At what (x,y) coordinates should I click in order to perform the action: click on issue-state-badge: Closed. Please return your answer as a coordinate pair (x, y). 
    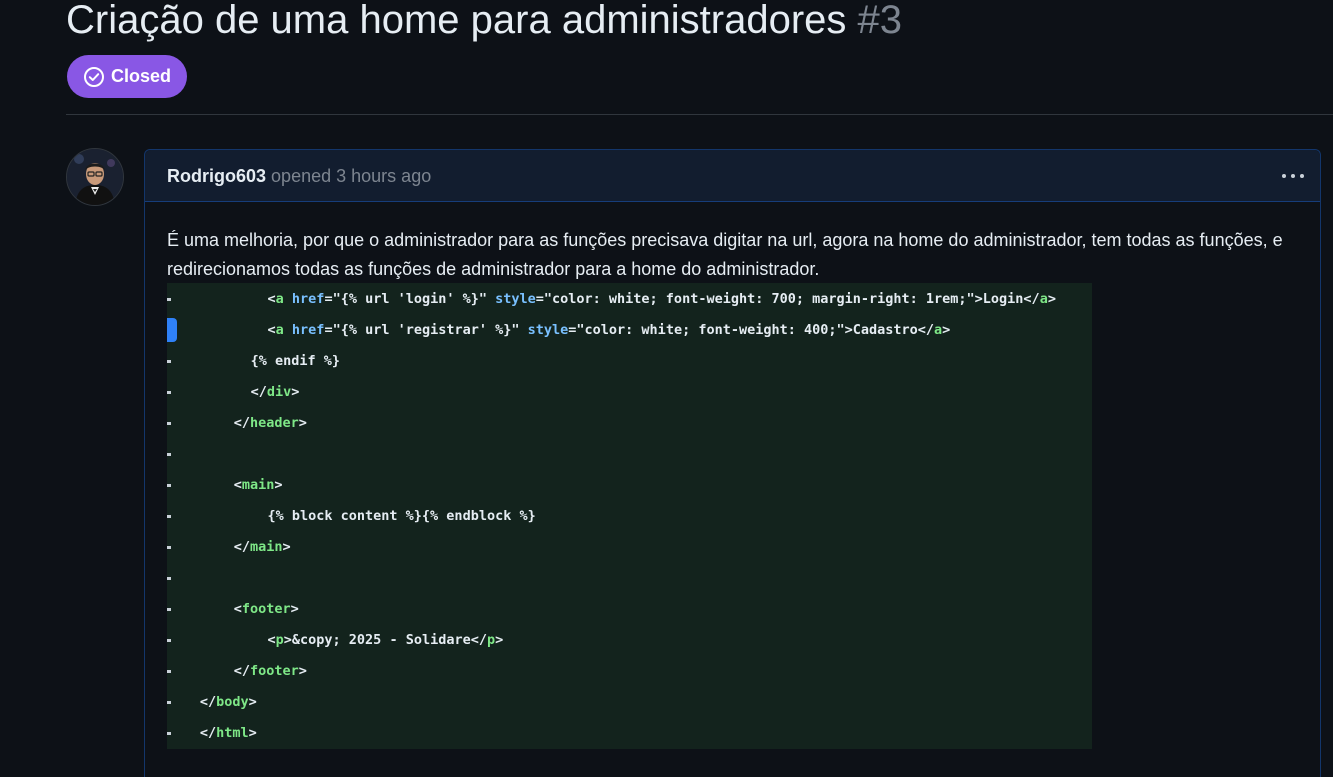
    Looking at the image, I should click on (127, 76).